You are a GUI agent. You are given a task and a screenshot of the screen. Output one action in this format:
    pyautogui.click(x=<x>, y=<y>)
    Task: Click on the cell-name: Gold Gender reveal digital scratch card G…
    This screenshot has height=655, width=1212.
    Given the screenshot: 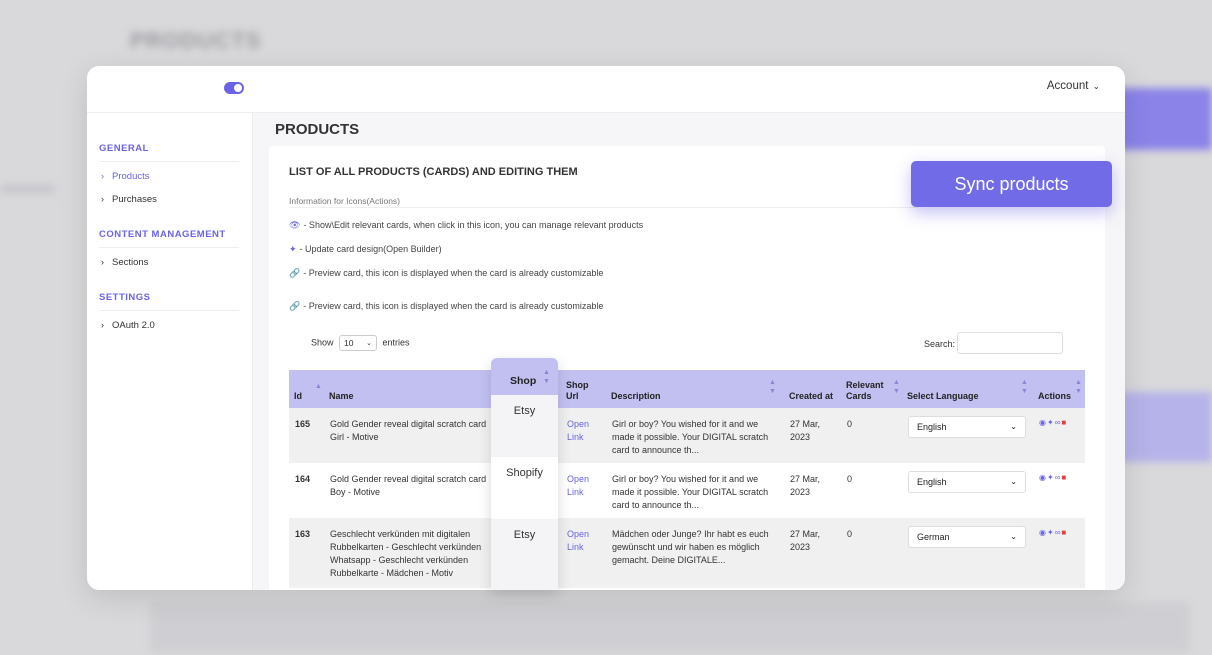 What is the action you would take?
    pyautogui.click(x=408, y=430)
    